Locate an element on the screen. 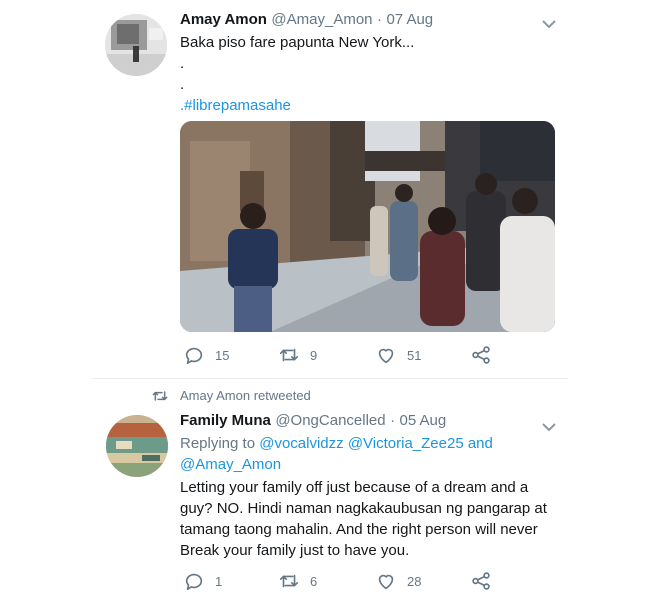 This screenshot has width=660, height=600. mention-amay-amon: @Amay_Amon is located at coordinates (370, 464).